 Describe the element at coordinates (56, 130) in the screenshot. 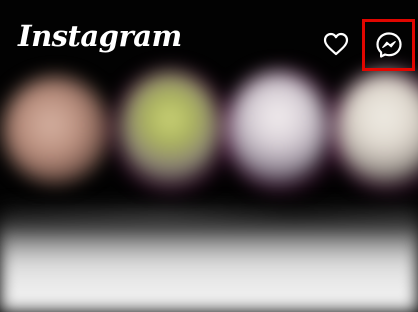

I see `story-avatar-your-story` at that location.